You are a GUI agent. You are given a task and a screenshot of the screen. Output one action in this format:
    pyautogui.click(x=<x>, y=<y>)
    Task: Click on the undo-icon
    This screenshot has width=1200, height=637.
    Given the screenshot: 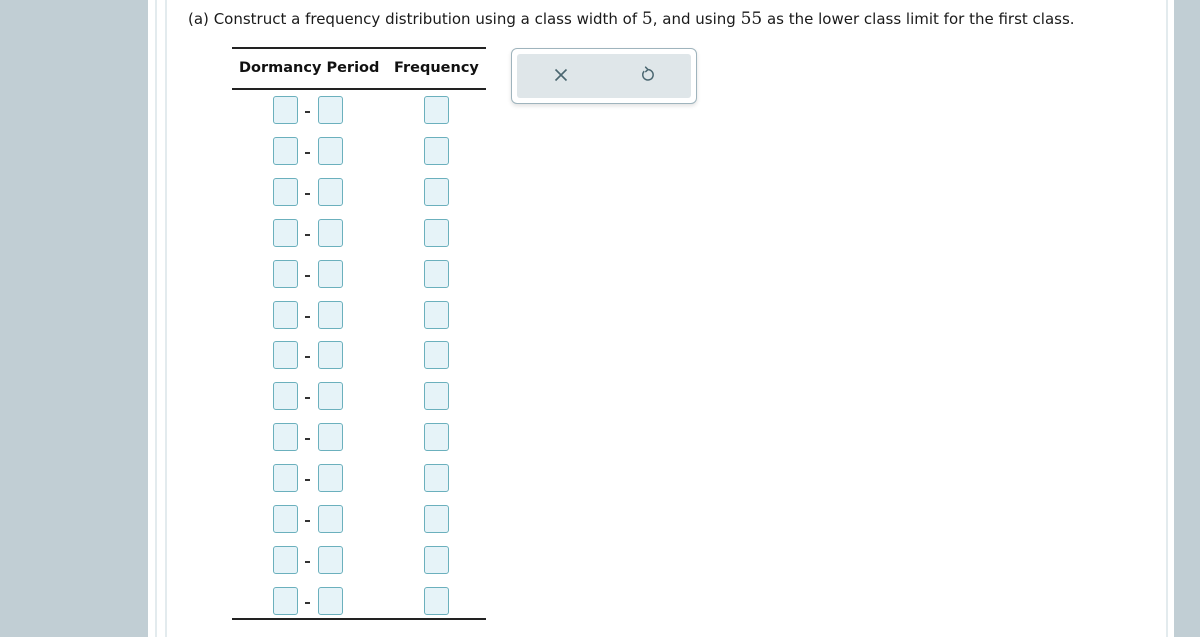 What is the action you would take?
    pyautogui.click(x=648, y=76)
    